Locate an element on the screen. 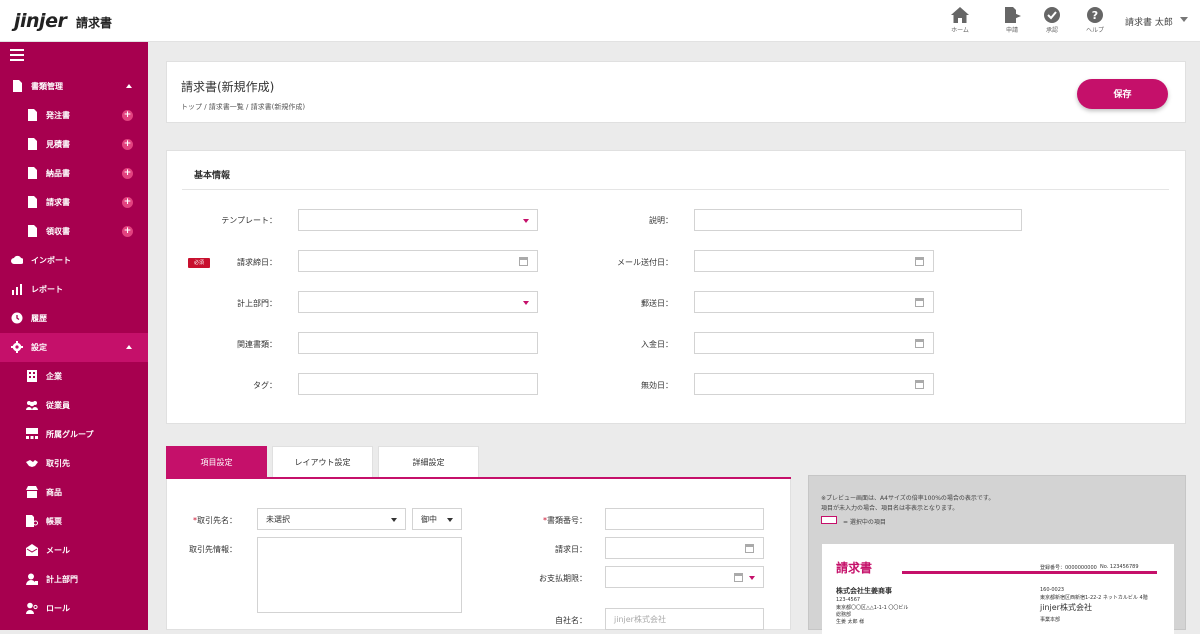 The height and width of the screenshot is (634, 1200). sidebar-item-purchase-order: 発注書 + is located at coordinates (74, 115).